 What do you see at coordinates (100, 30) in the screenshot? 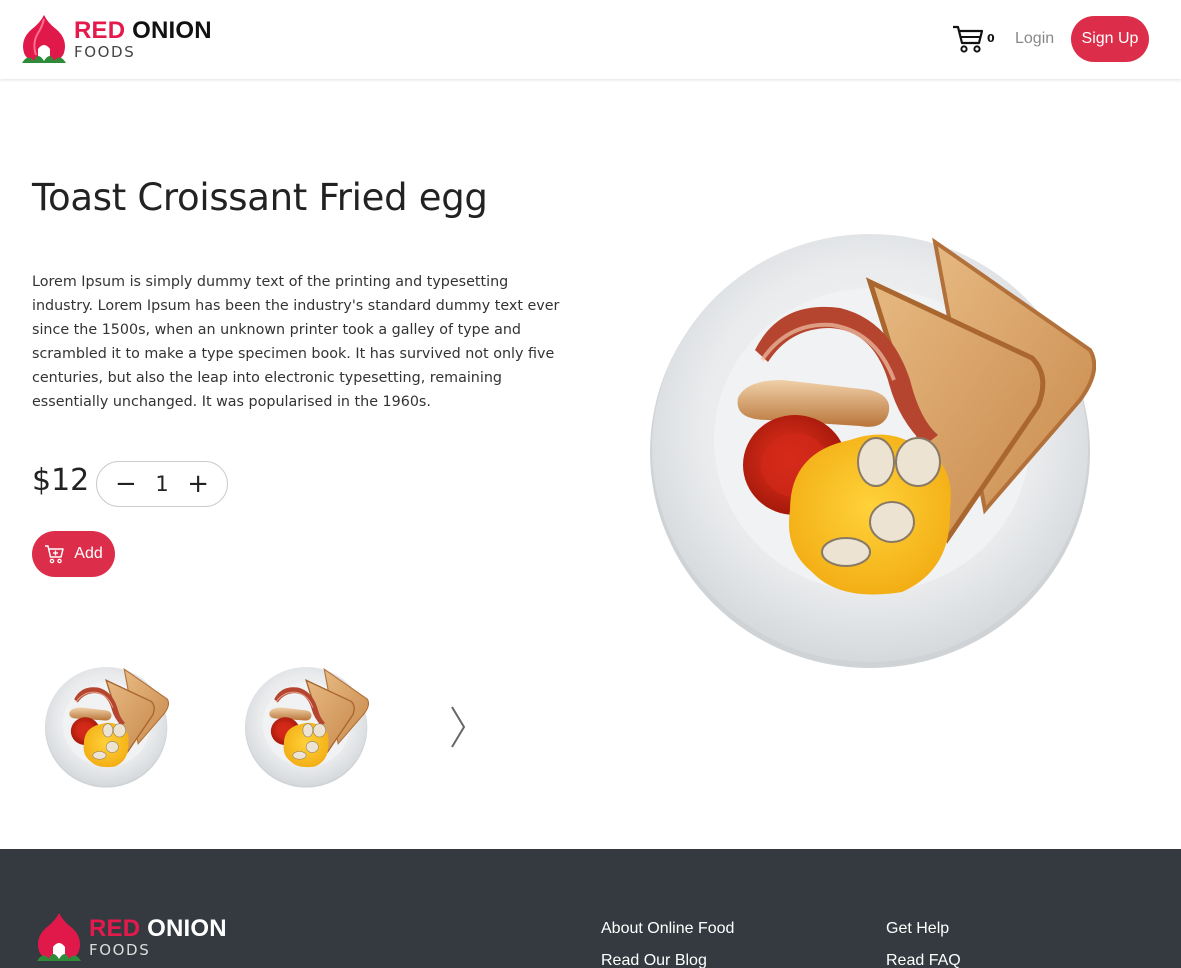
I see `brand-name-red: RED` at bounding box center [100, 30].